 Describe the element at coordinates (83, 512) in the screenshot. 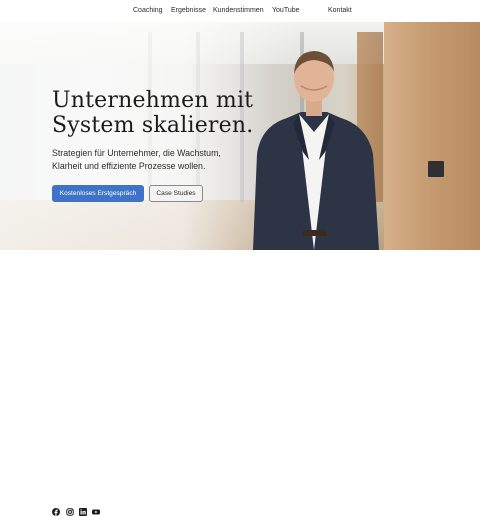

I see `linkedin-icon` at that location.